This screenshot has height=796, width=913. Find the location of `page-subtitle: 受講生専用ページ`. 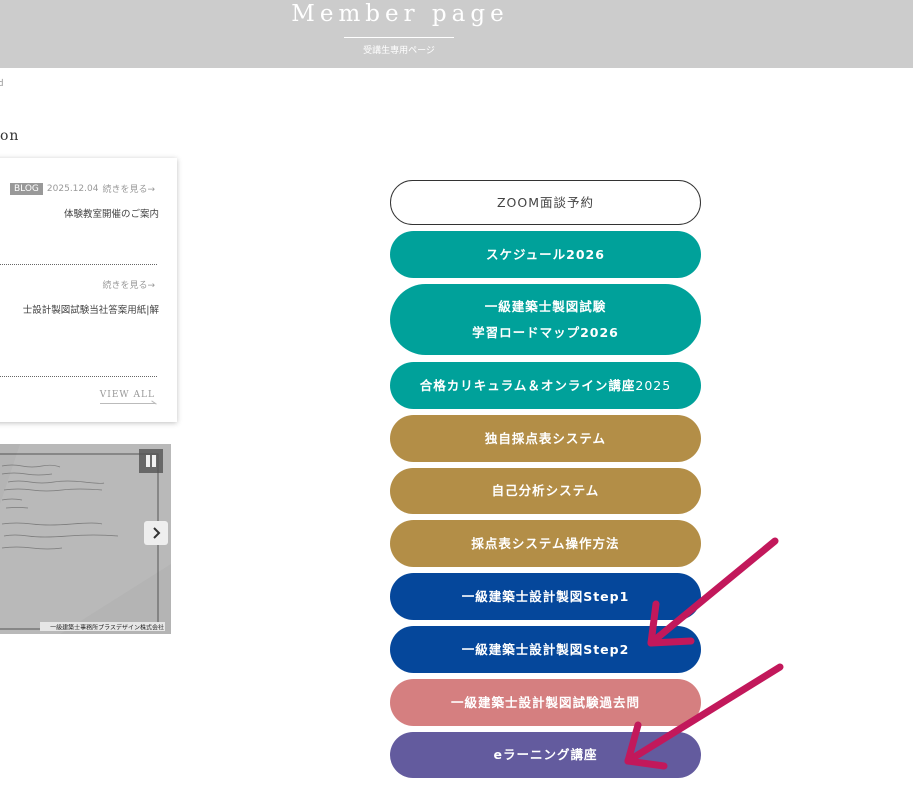

page-subtitle: 受講生専用ページ is located at coordinates (399, 51).